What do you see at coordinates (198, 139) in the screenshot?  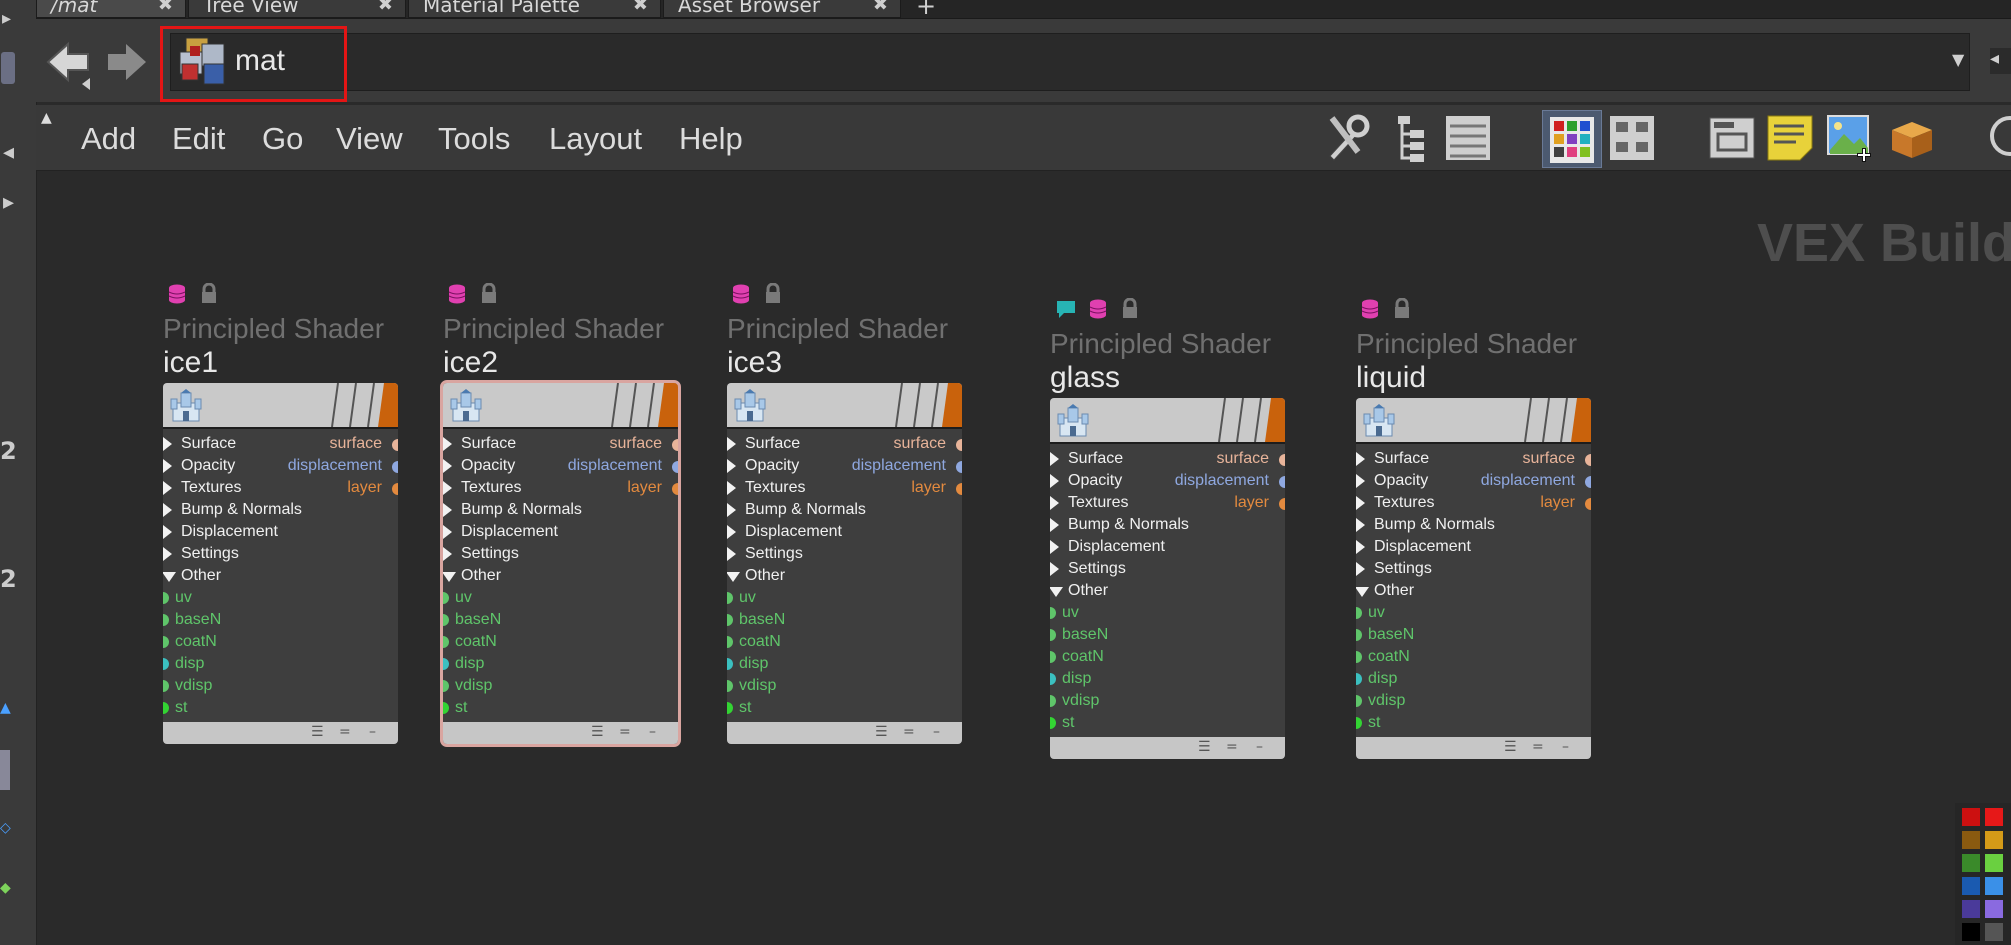 I see `menu-edit: Edit` at bounding box center [198, 139].